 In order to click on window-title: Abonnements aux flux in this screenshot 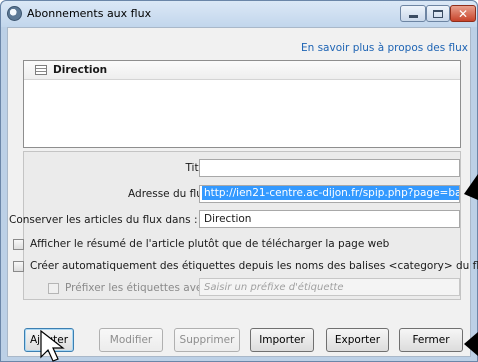, I will do `click(89, 13)`.